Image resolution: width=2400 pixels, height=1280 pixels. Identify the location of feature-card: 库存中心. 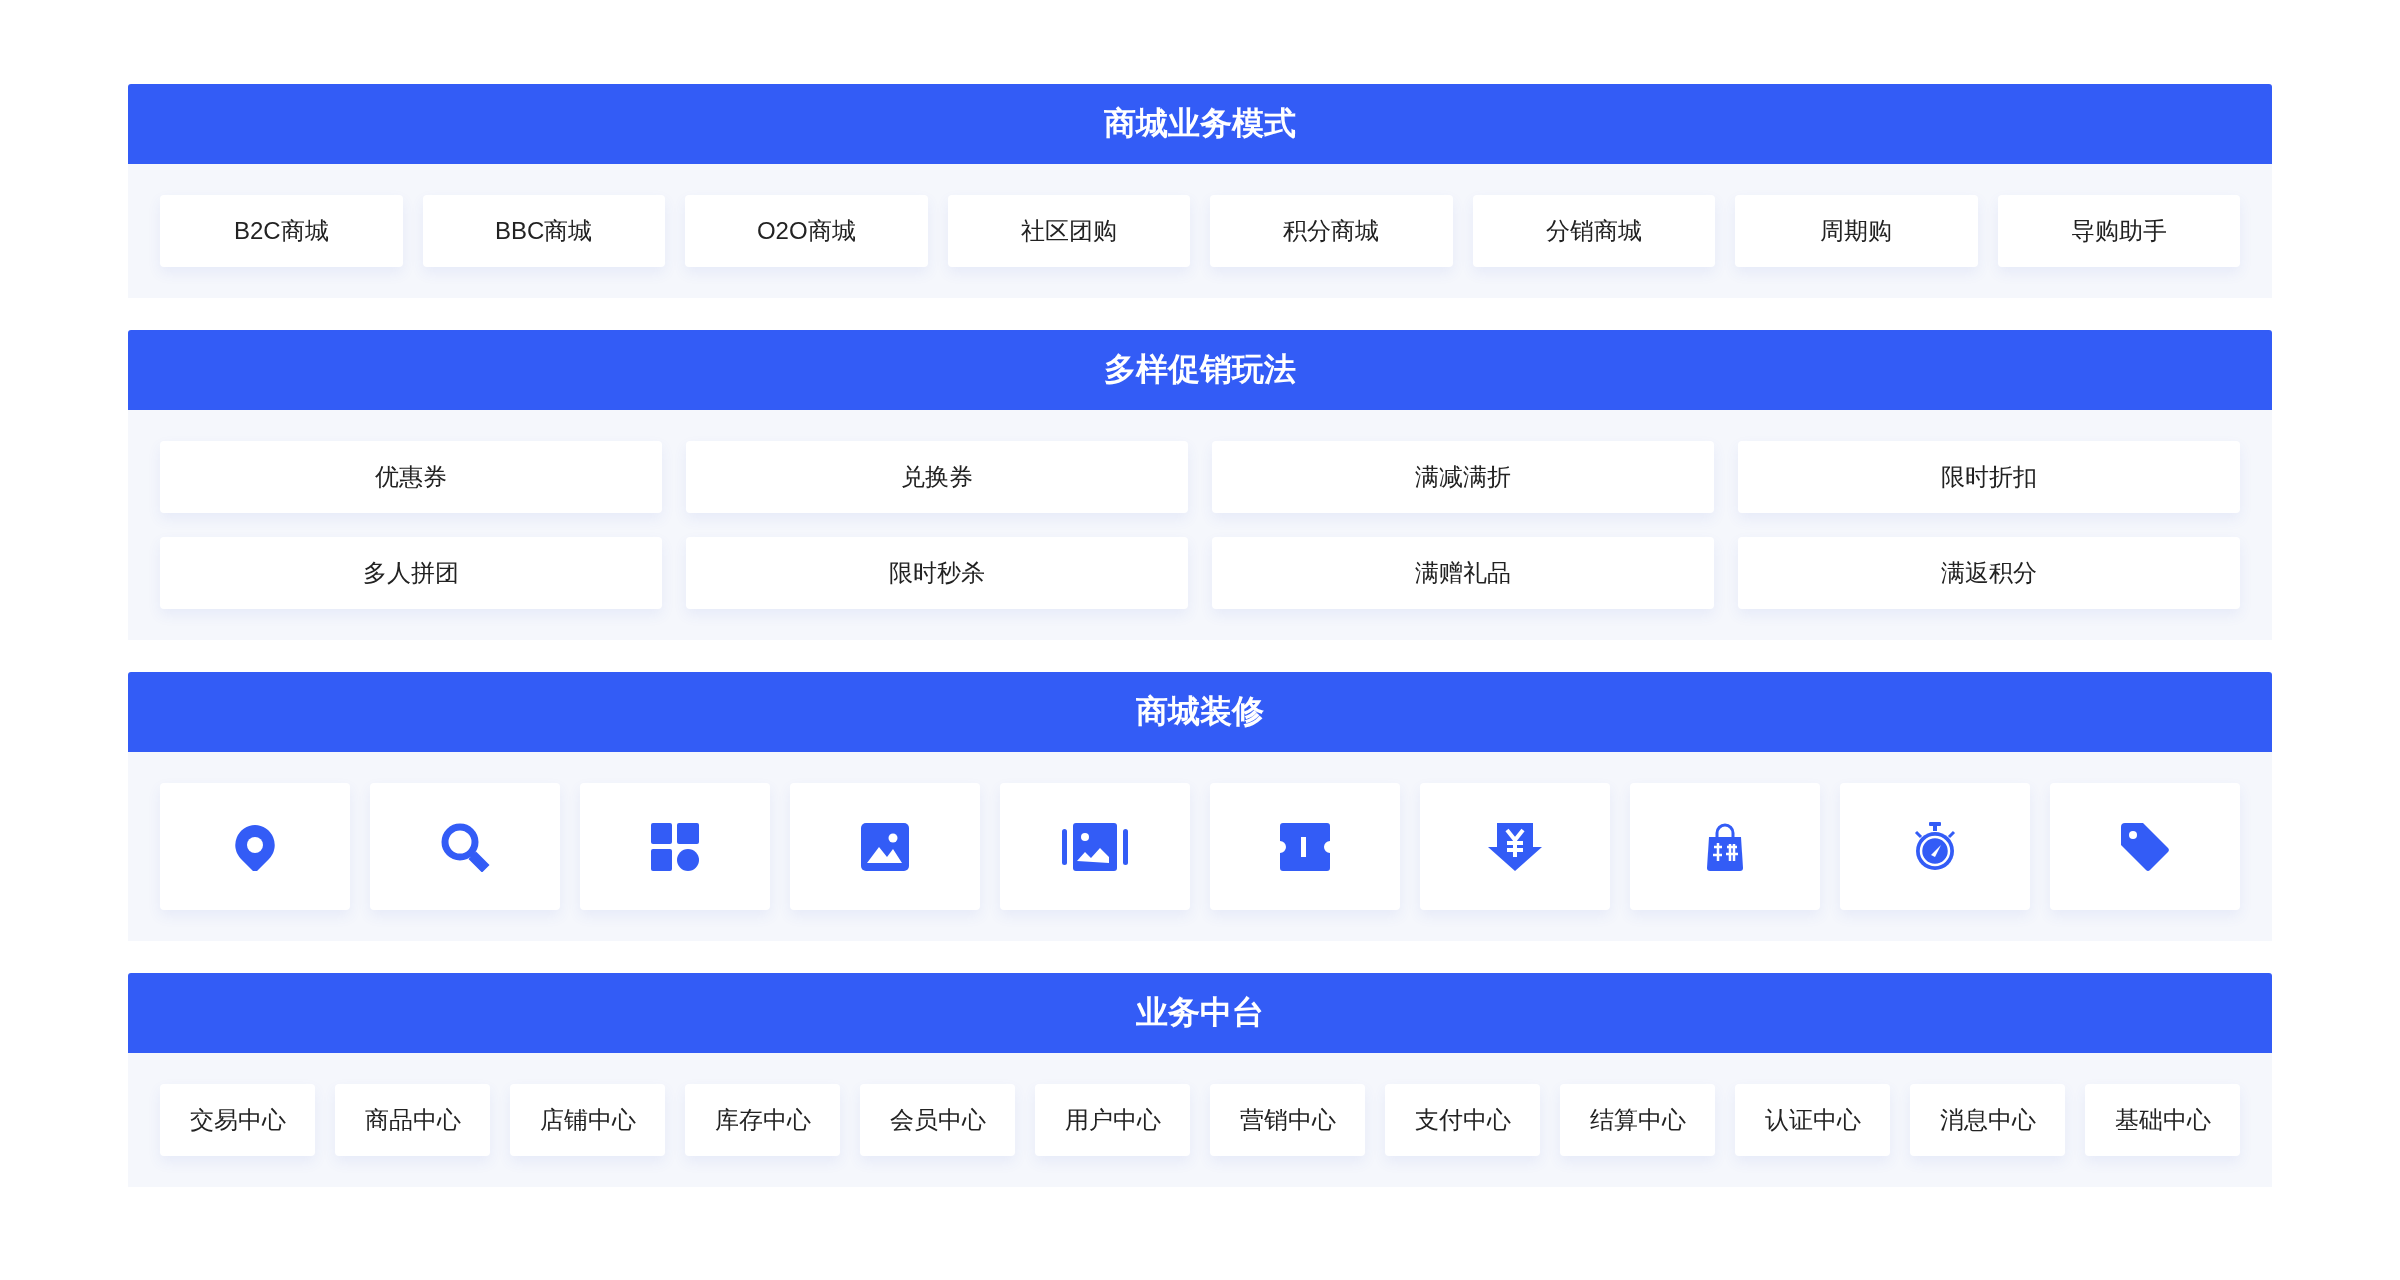
(762, 1120).